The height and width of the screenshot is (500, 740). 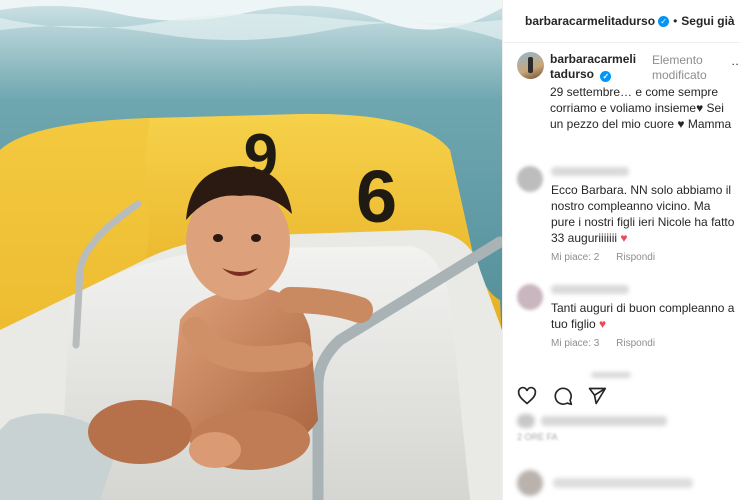 I want to click on post-actions, so click(x=627, y=397).